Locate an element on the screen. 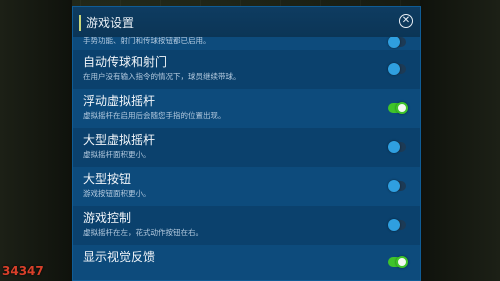 The image size is (500, 281). dialog-title: 游戏设置 is located at coordinates (110, 23).